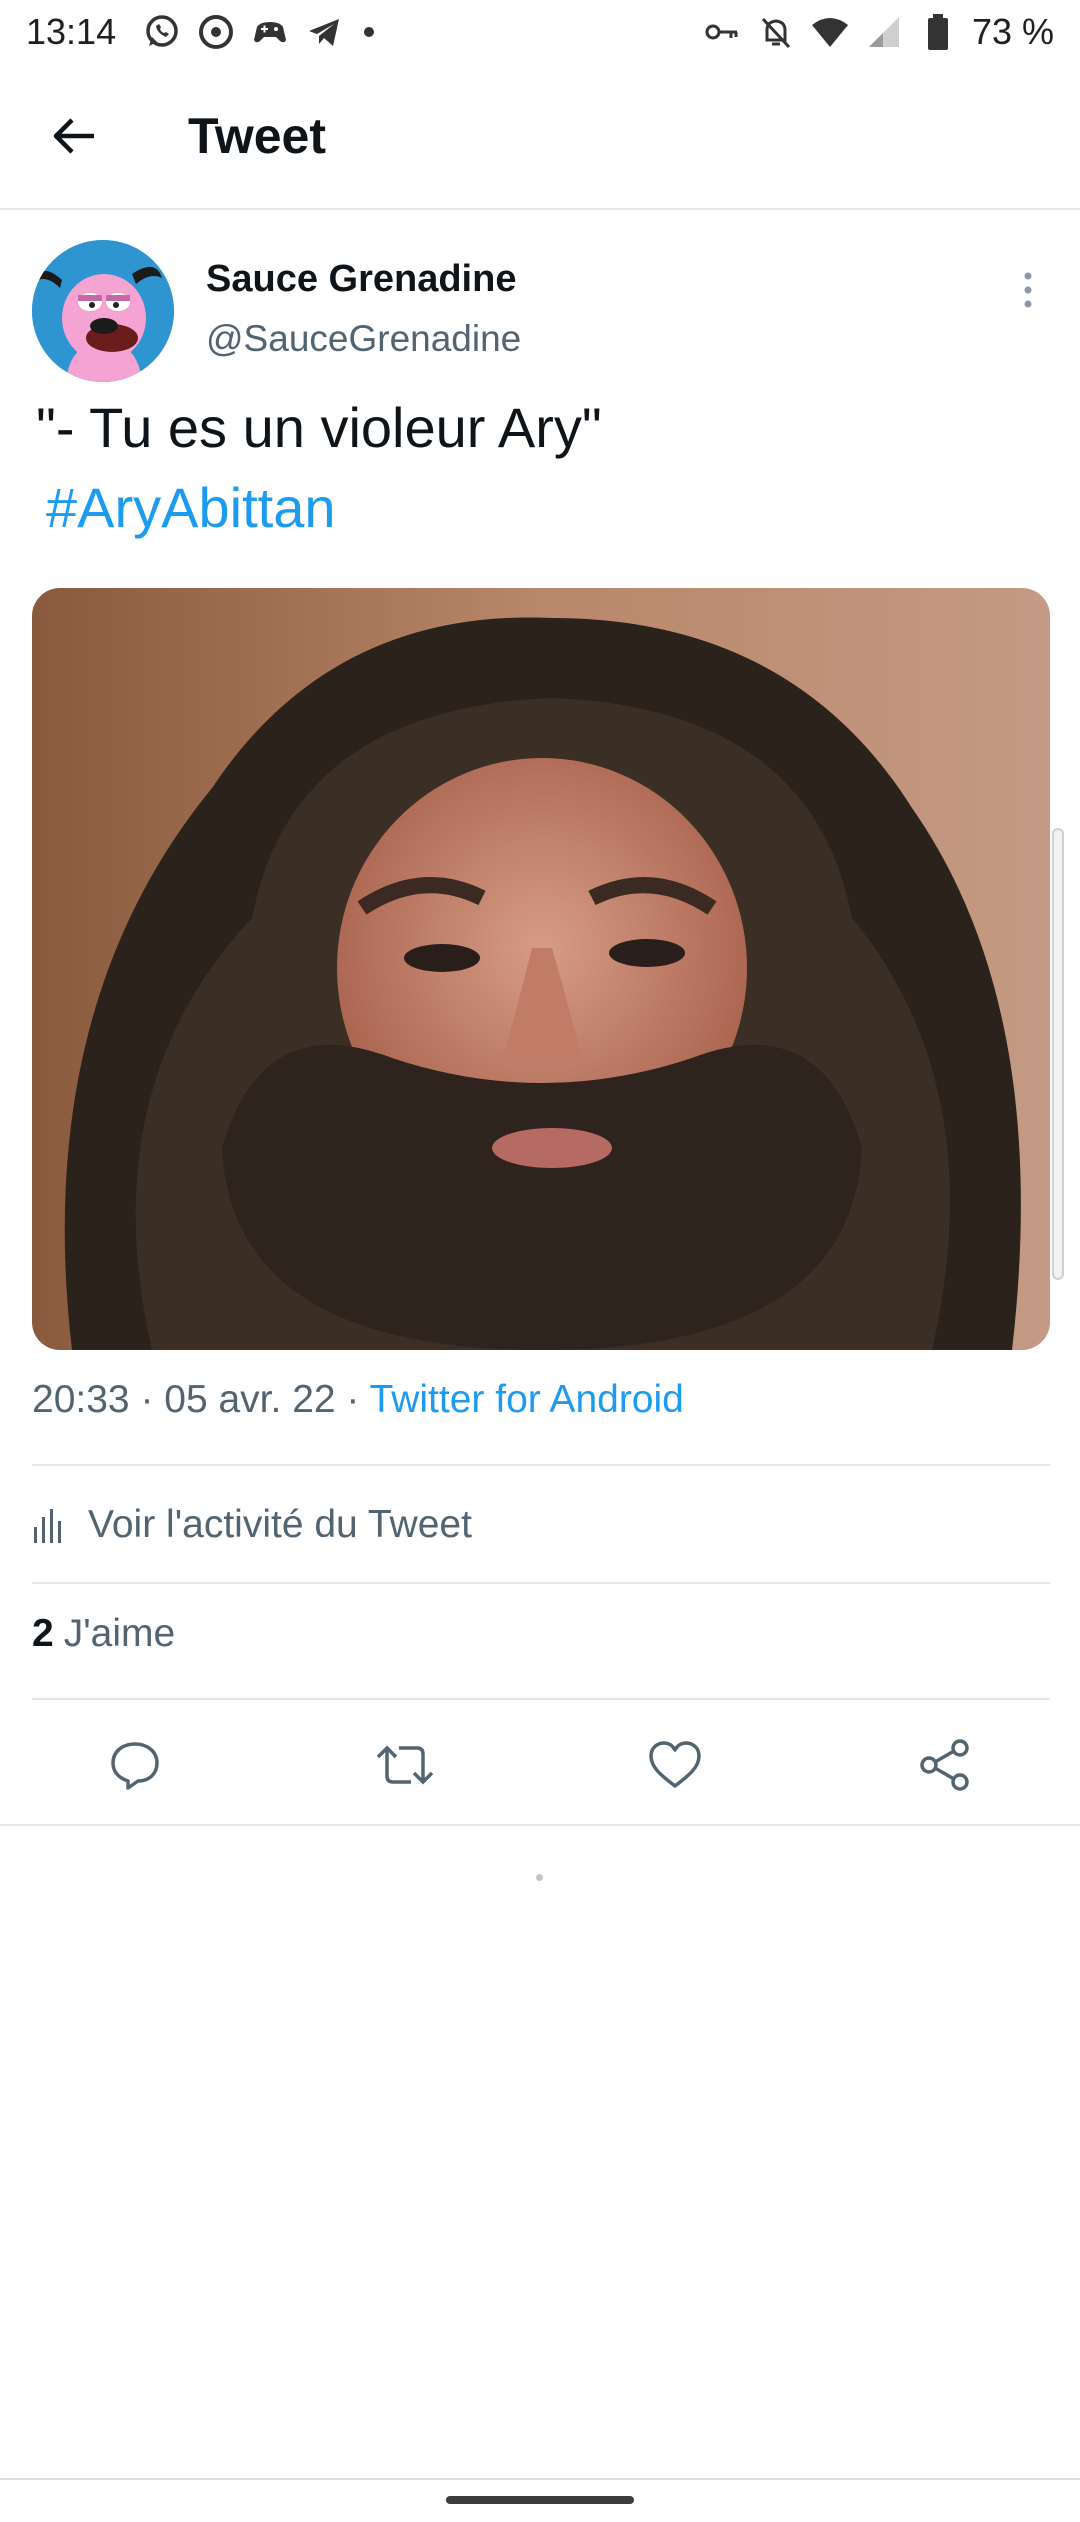 The image size is (1080, 2522). Describe the element at coordinates (50, 1525) in the screenshot. I see `analytics-icon` at that location.